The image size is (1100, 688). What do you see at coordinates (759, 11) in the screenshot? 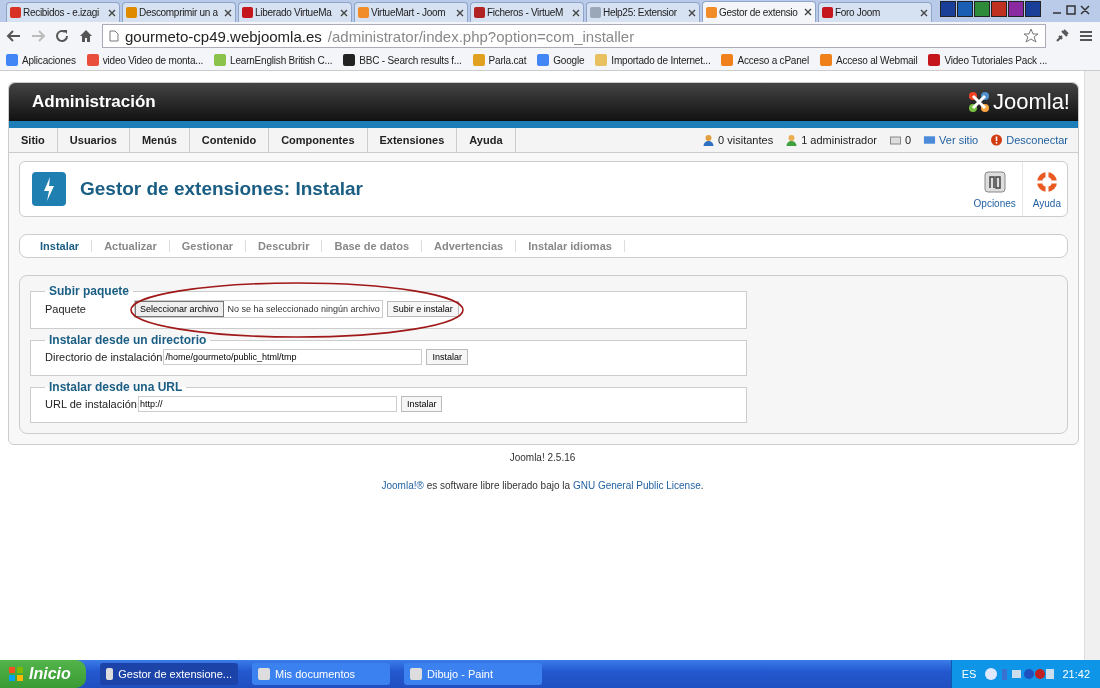
I see `browser-tab: Gestor de extensio` at bounding box center [759, 11].